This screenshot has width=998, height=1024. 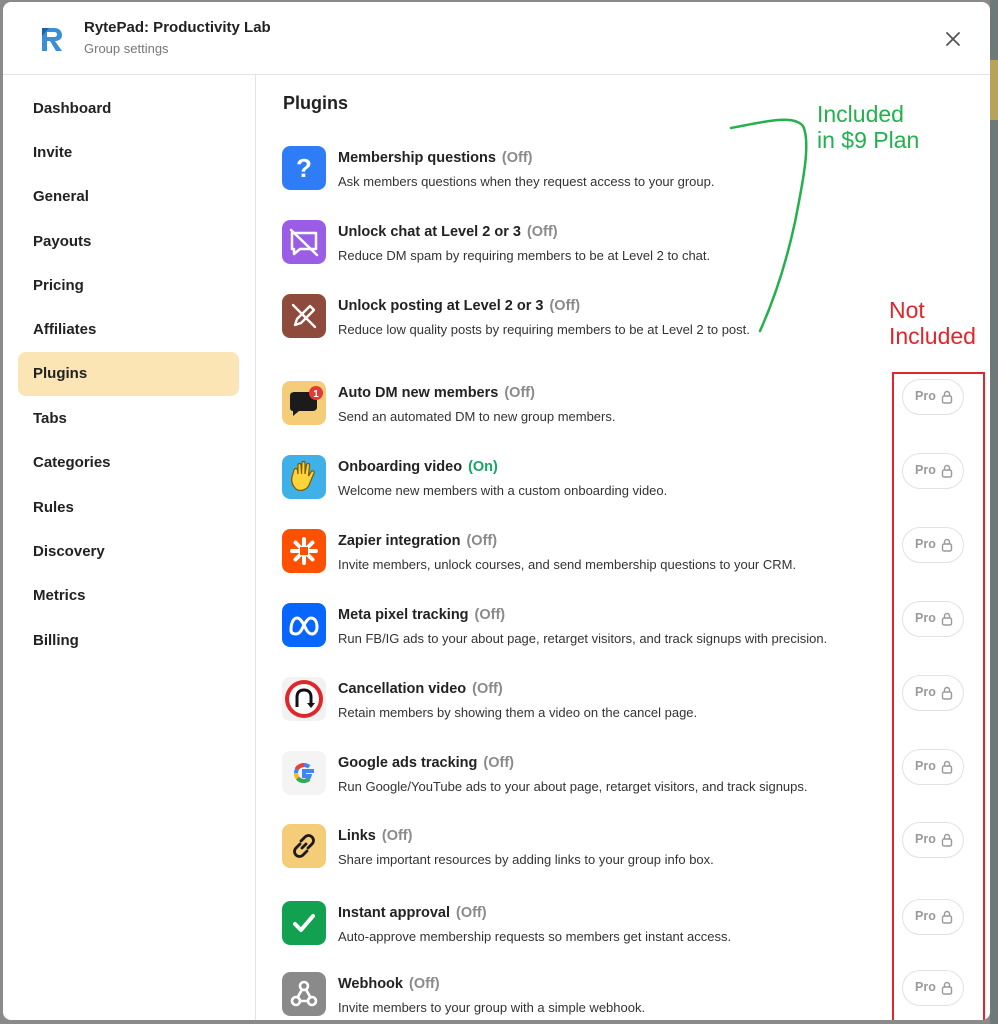 What do you see at coordinates (994, 90) in the screenshot?
I see `background-accent` at bounding box center [994, 90].